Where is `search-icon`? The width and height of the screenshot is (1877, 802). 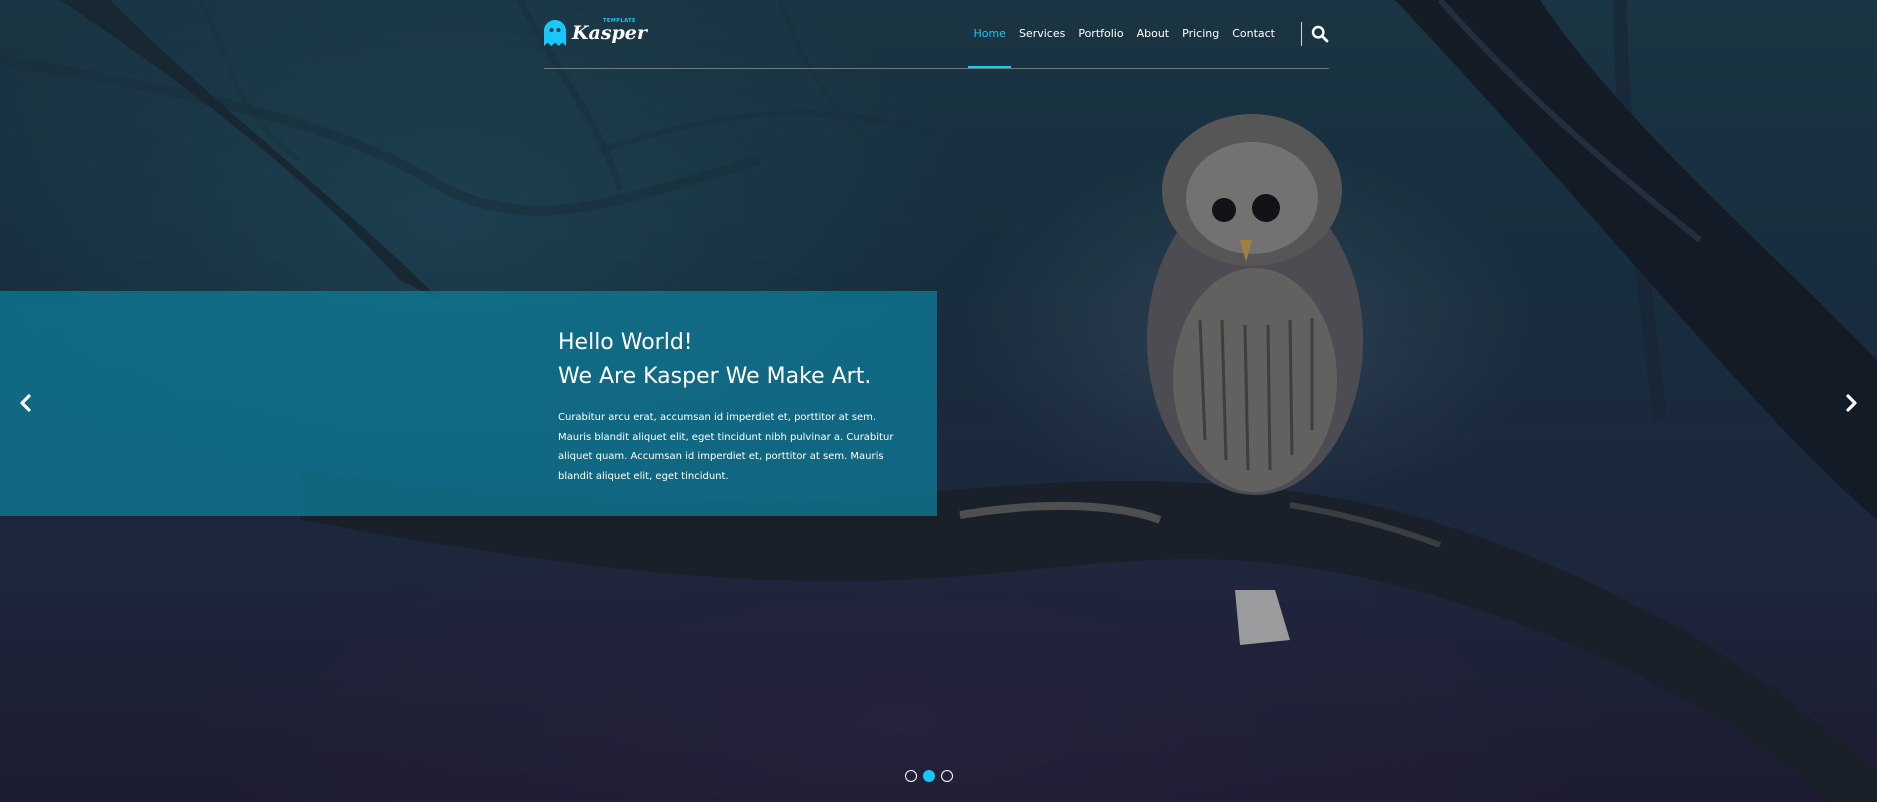 search-icon is located at coordinates (1320, 34).